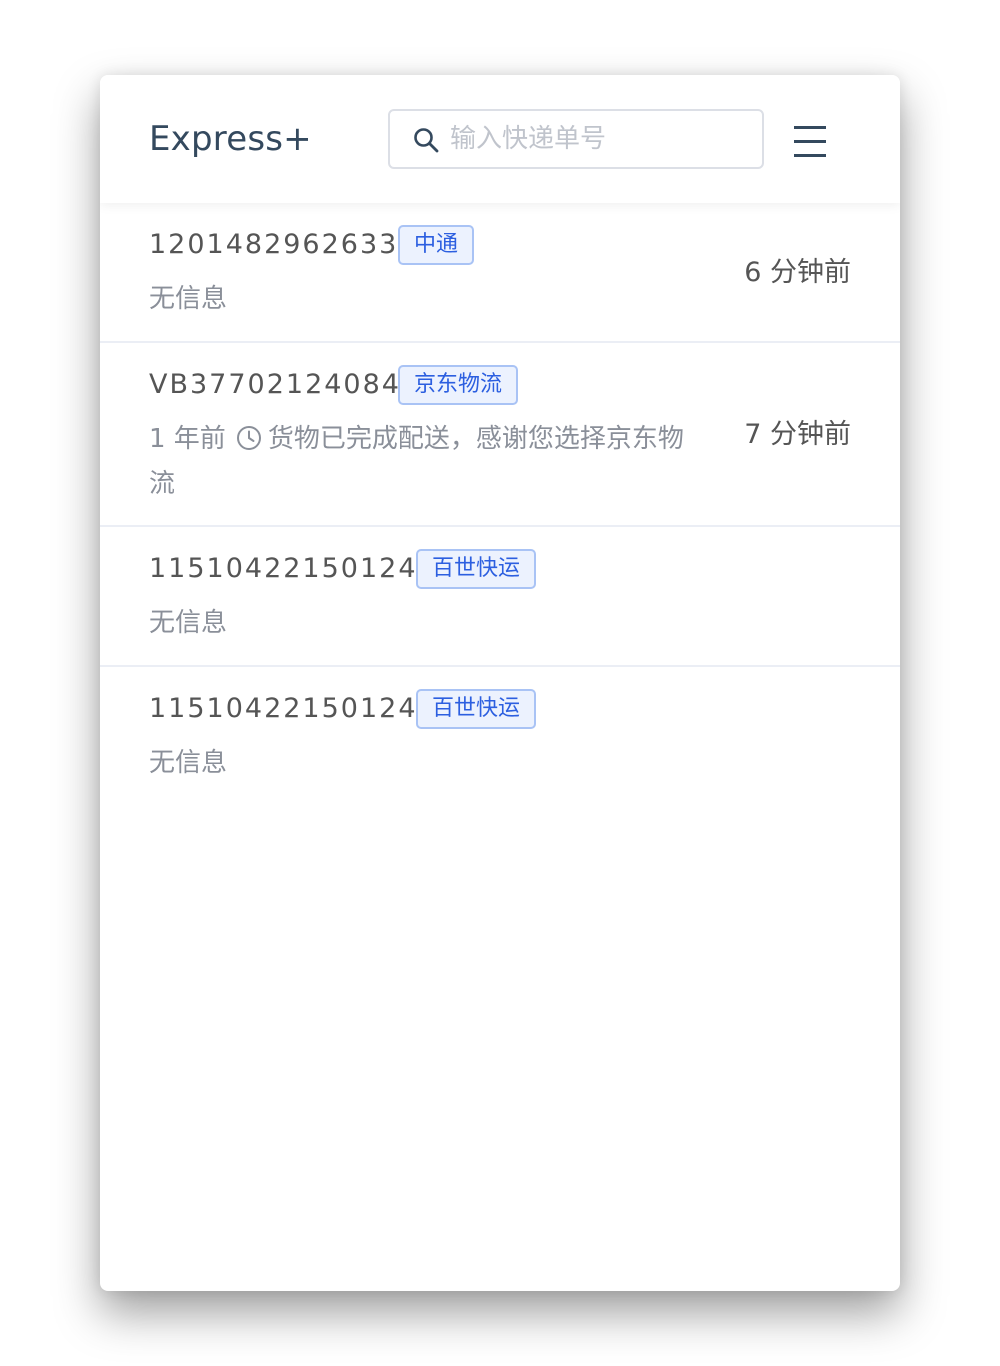 The image size is (1000, 1366). What do you see at coordinates (500, 273) in the screenshot?
I see `list-item: 1201482962633 中通 无信息 6 分钟前` at bounding box center [500, 273].